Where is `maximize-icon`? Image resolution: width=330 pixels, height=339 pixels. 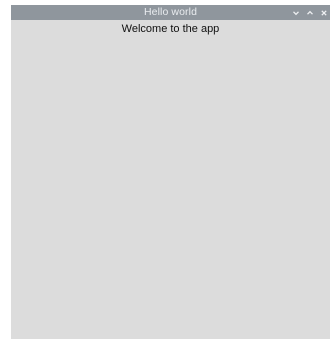
maximize-icon is located at coordinates (309, 12).